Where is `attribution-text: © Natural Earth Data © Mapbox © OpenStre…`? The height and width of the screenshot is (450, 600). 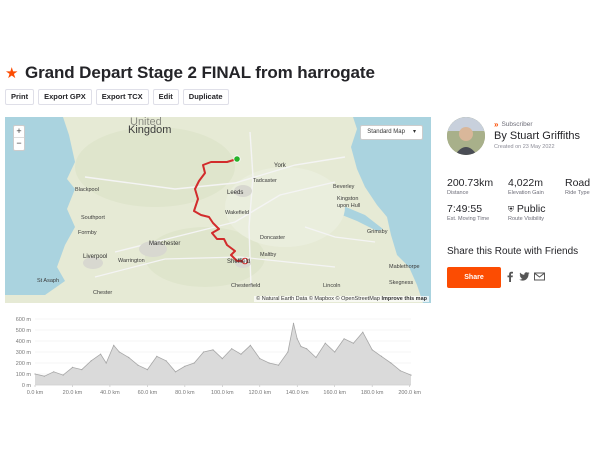 attribution-text: © Natural Earth Data © Mapbox © OpenStre… is located at coordinates (318, 299).